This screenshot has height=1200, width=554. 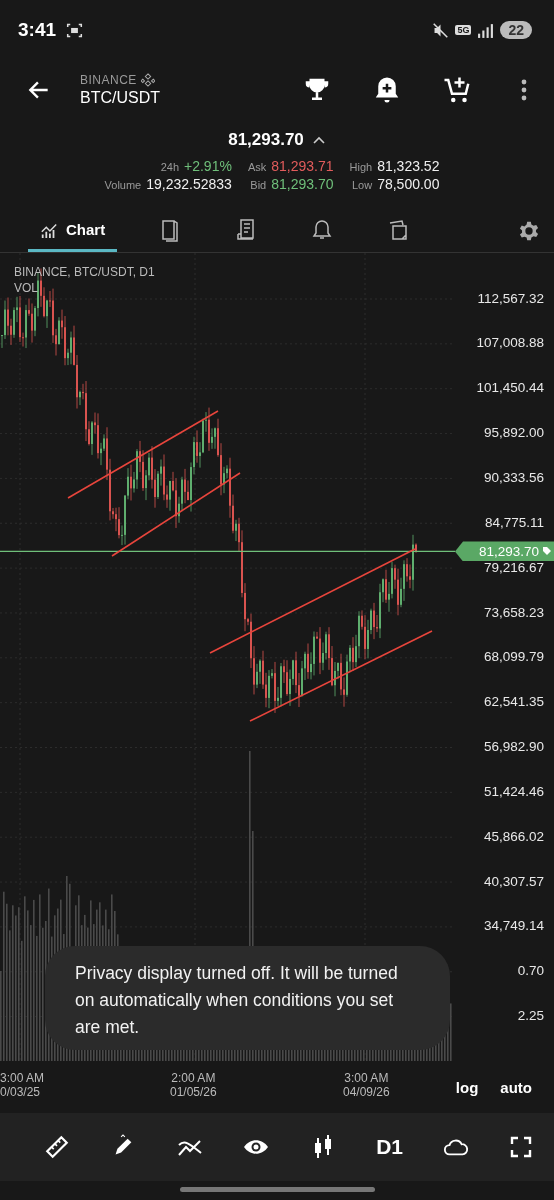 I want to click on price-tag: 81,293.70, so click(x=504, y=551).